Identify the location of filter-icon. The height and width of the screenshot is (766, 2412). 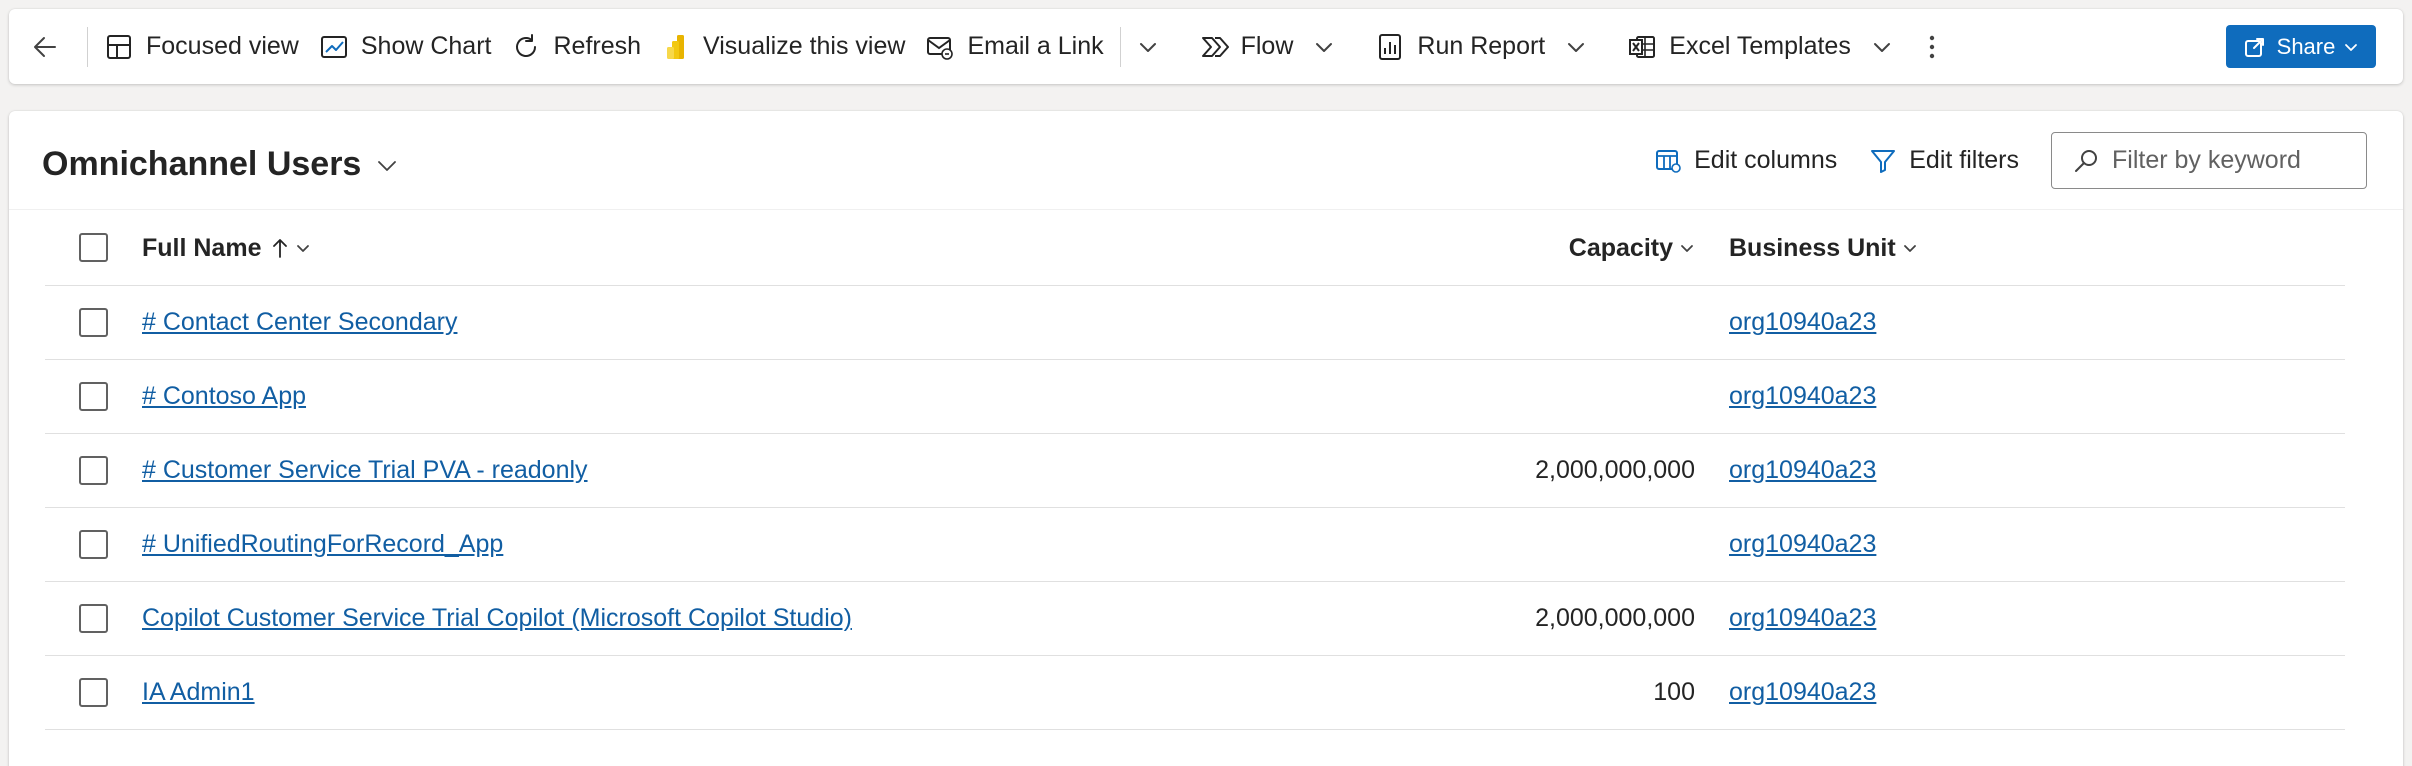
(1883, 161).